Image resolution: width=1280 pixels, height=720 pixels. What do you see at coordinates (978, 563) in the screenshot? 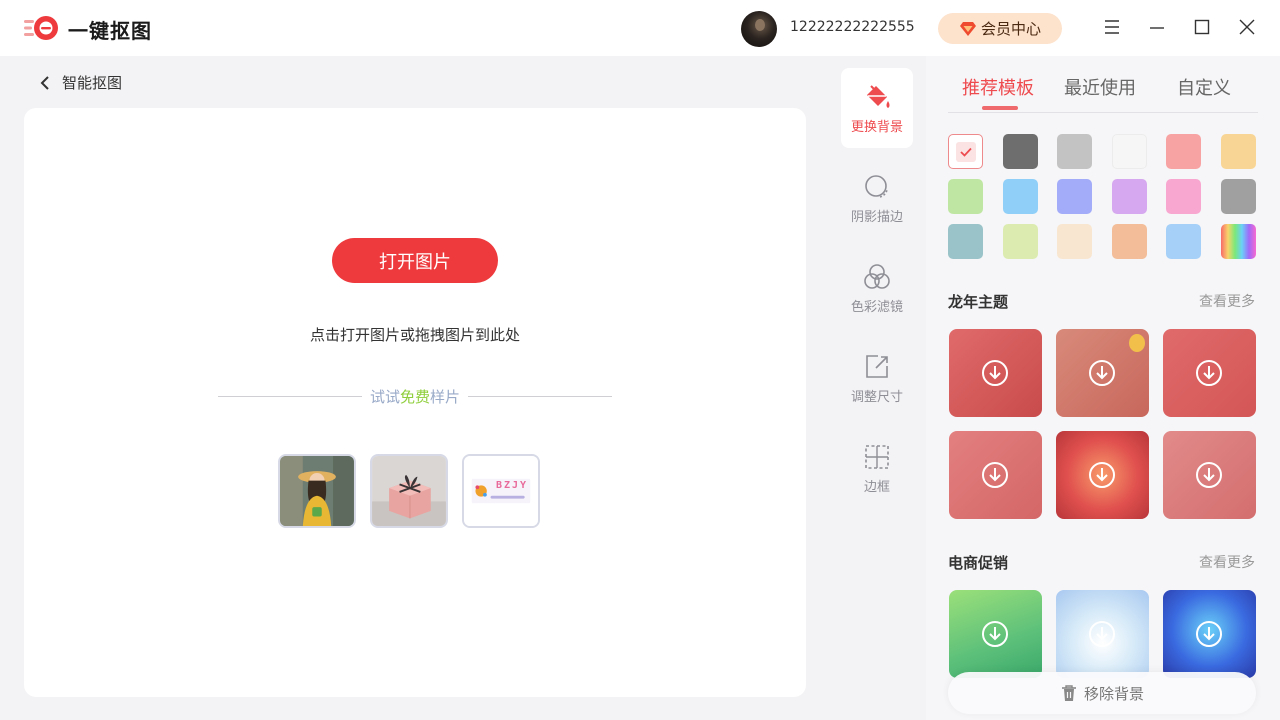
I see `section-title-ecommerce: 电商促销` at bounding box center [978, 563].